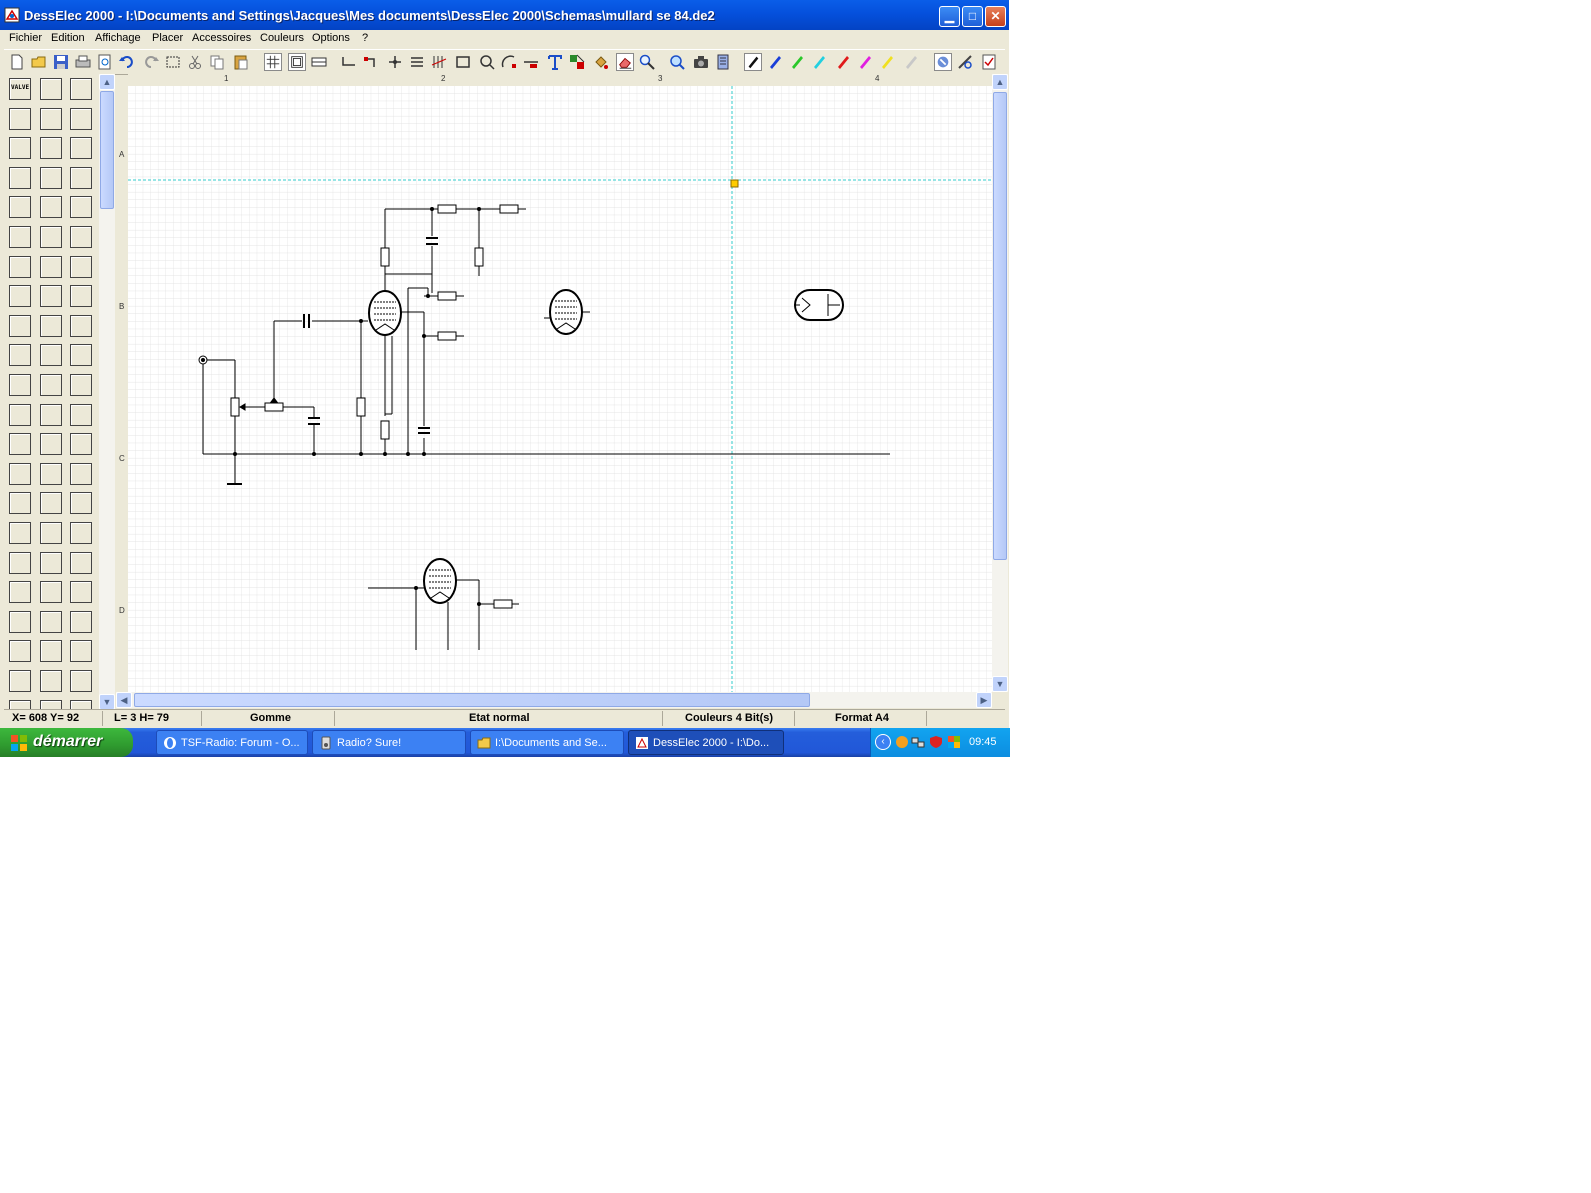  Describe the element at coordinates (447, 336) in the screenshot. I see `resistor-output` at that location.